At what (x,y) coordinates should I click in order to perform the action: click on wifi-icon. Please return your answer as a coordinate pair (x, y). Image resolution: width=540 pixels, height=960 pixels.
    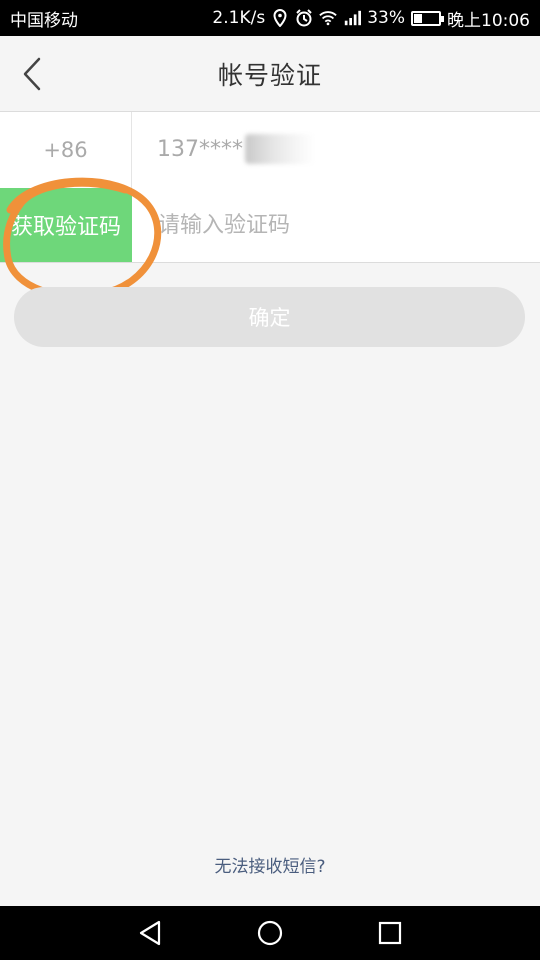
    Looking at the image, I should click on (328, 18).